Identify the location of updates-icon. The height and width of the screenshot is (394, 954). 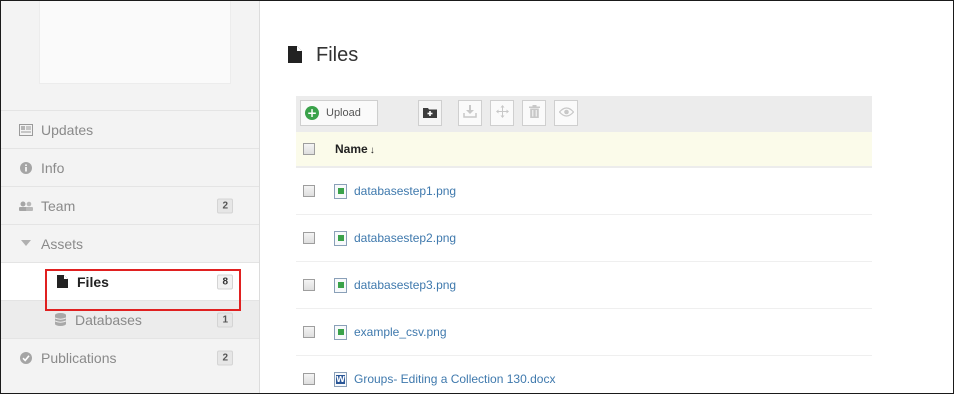
(26, 129).